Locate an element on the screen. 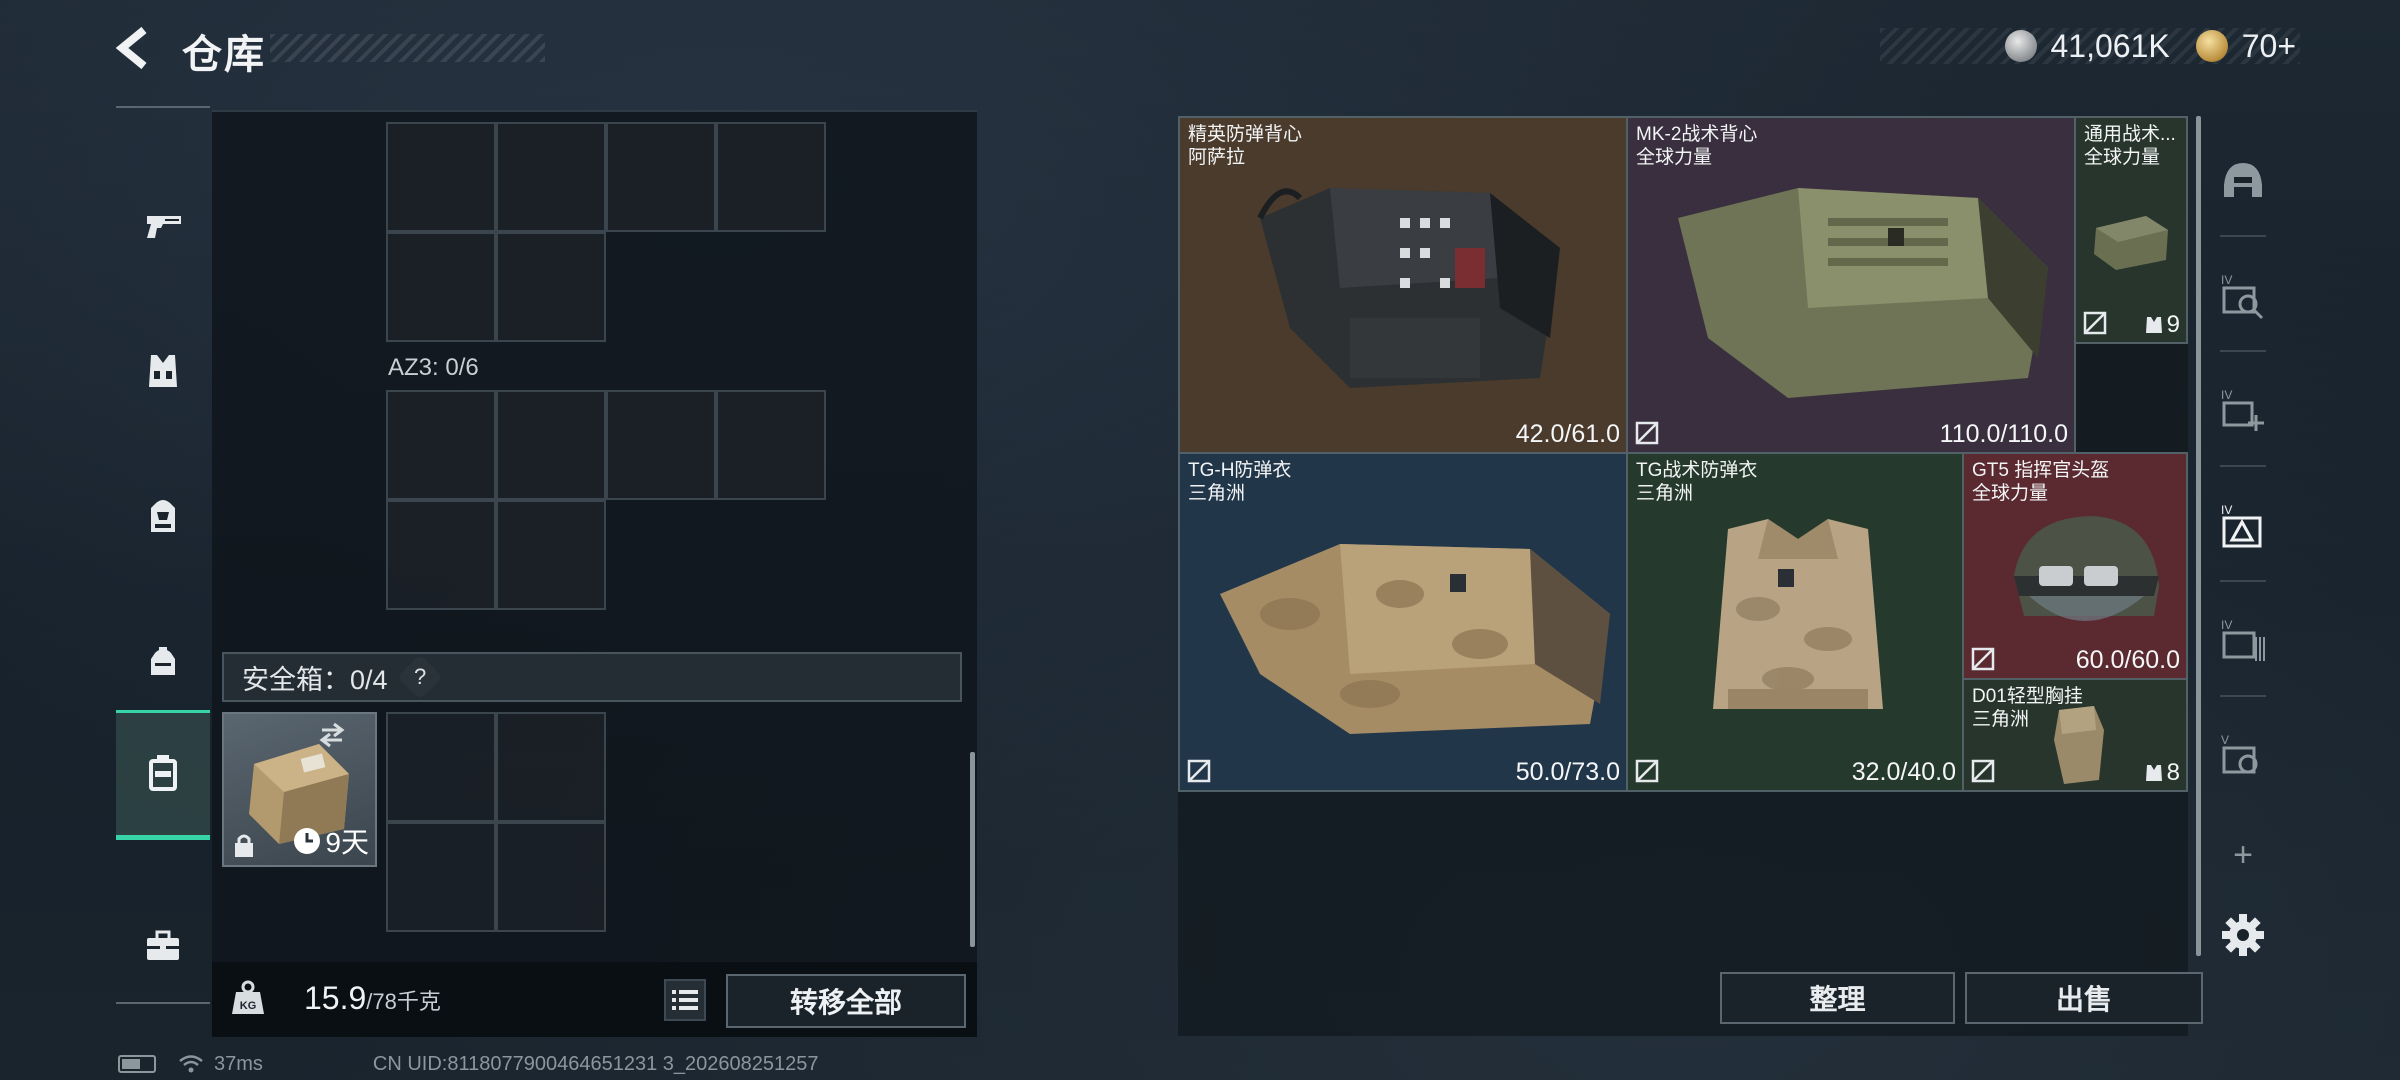  add-icon: + is located at coordinates (2243, 854).